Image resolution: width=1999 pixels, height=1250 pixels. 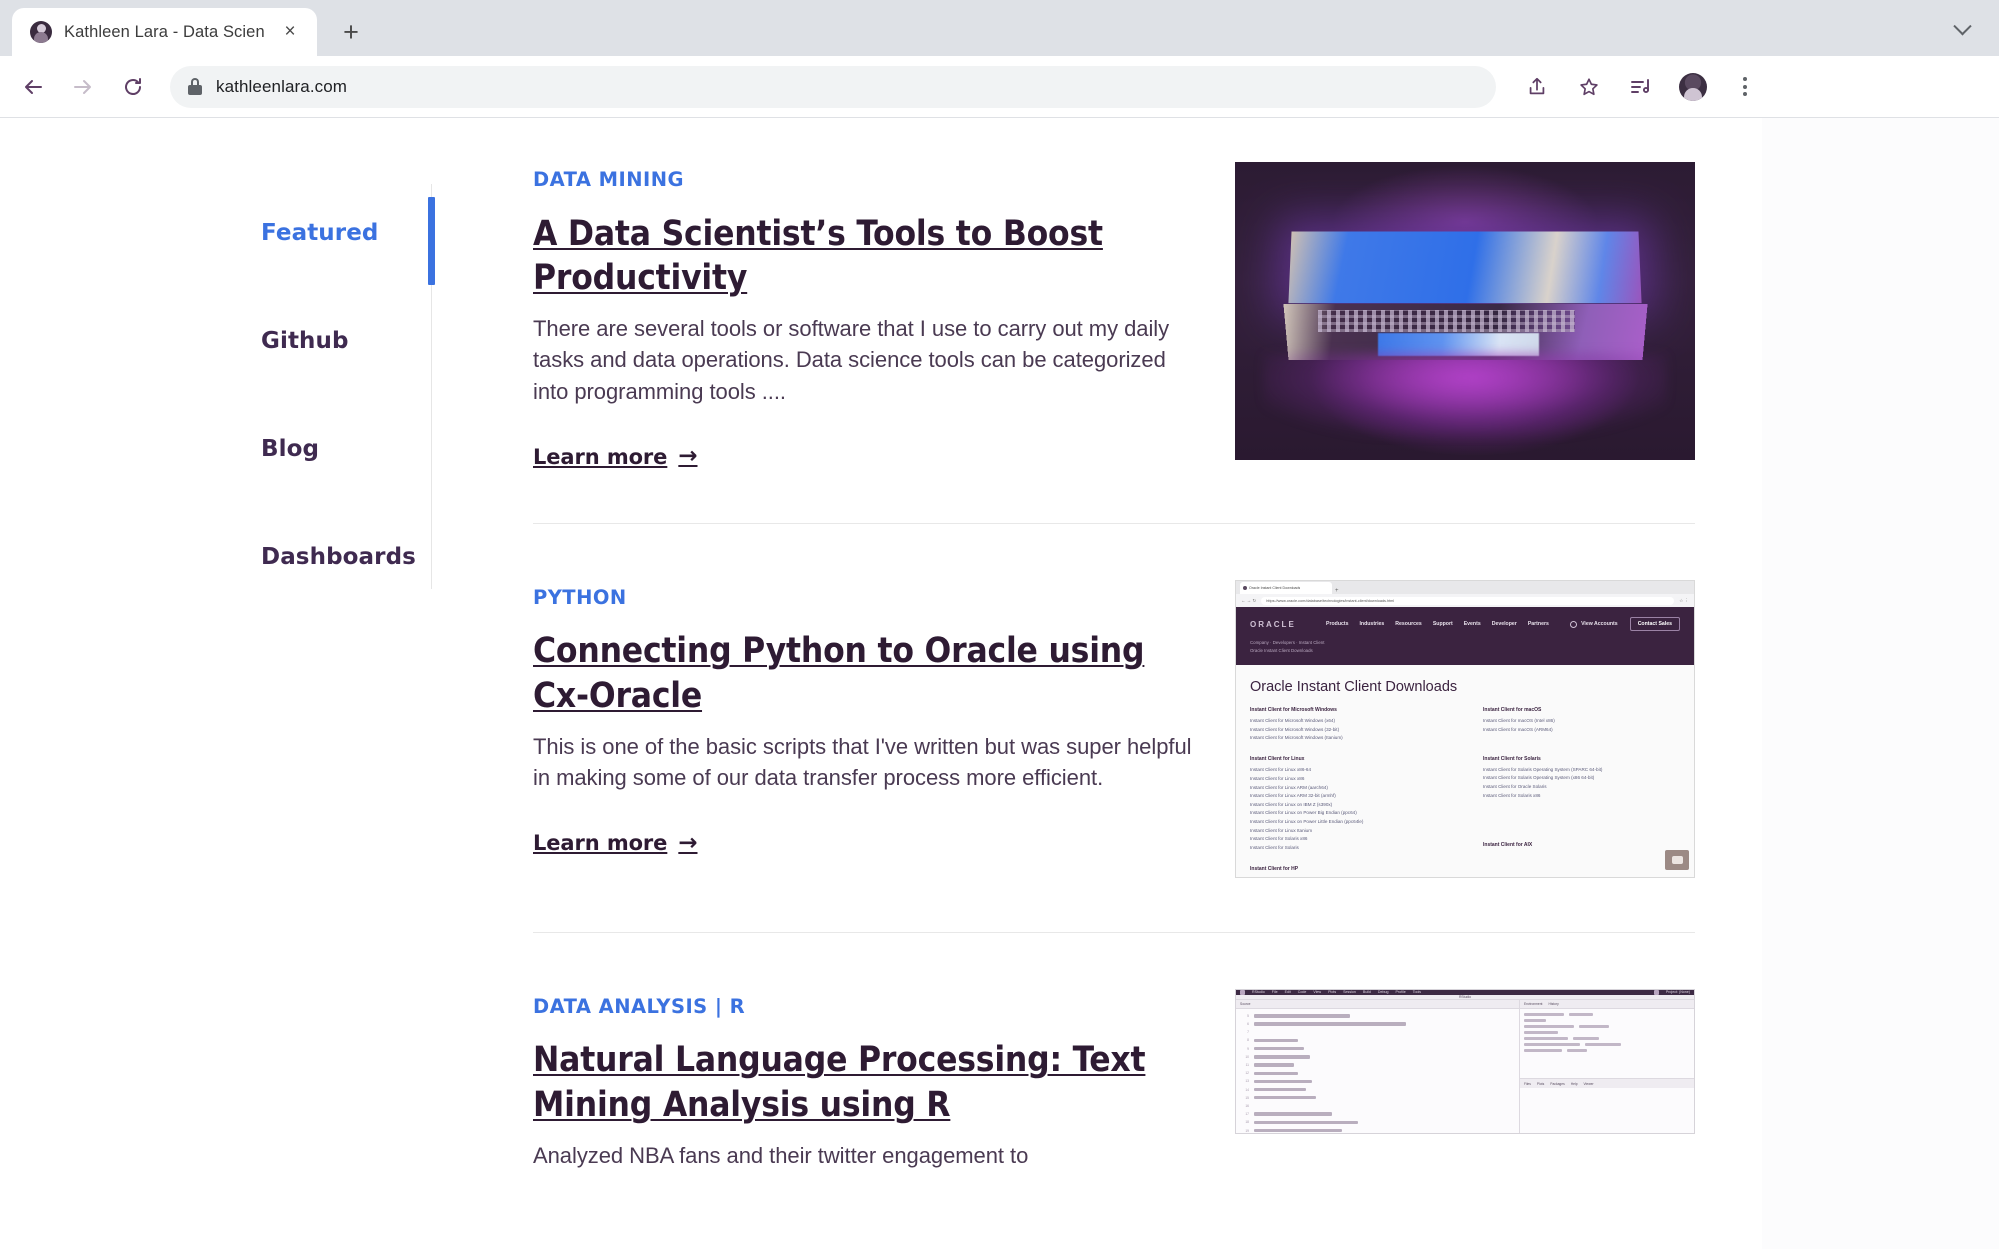 What do you see at coordinates (1515, 787) in the screenshot?
I see `oracle-download-link: Instant Client for Oracle Solaris` at bounding box center [1515, 787].